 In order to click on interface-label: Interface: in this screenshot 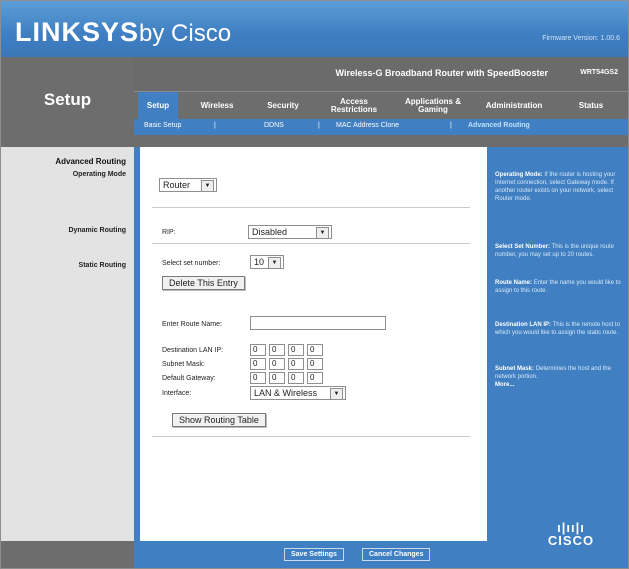, I will do `click(177, 393)`.